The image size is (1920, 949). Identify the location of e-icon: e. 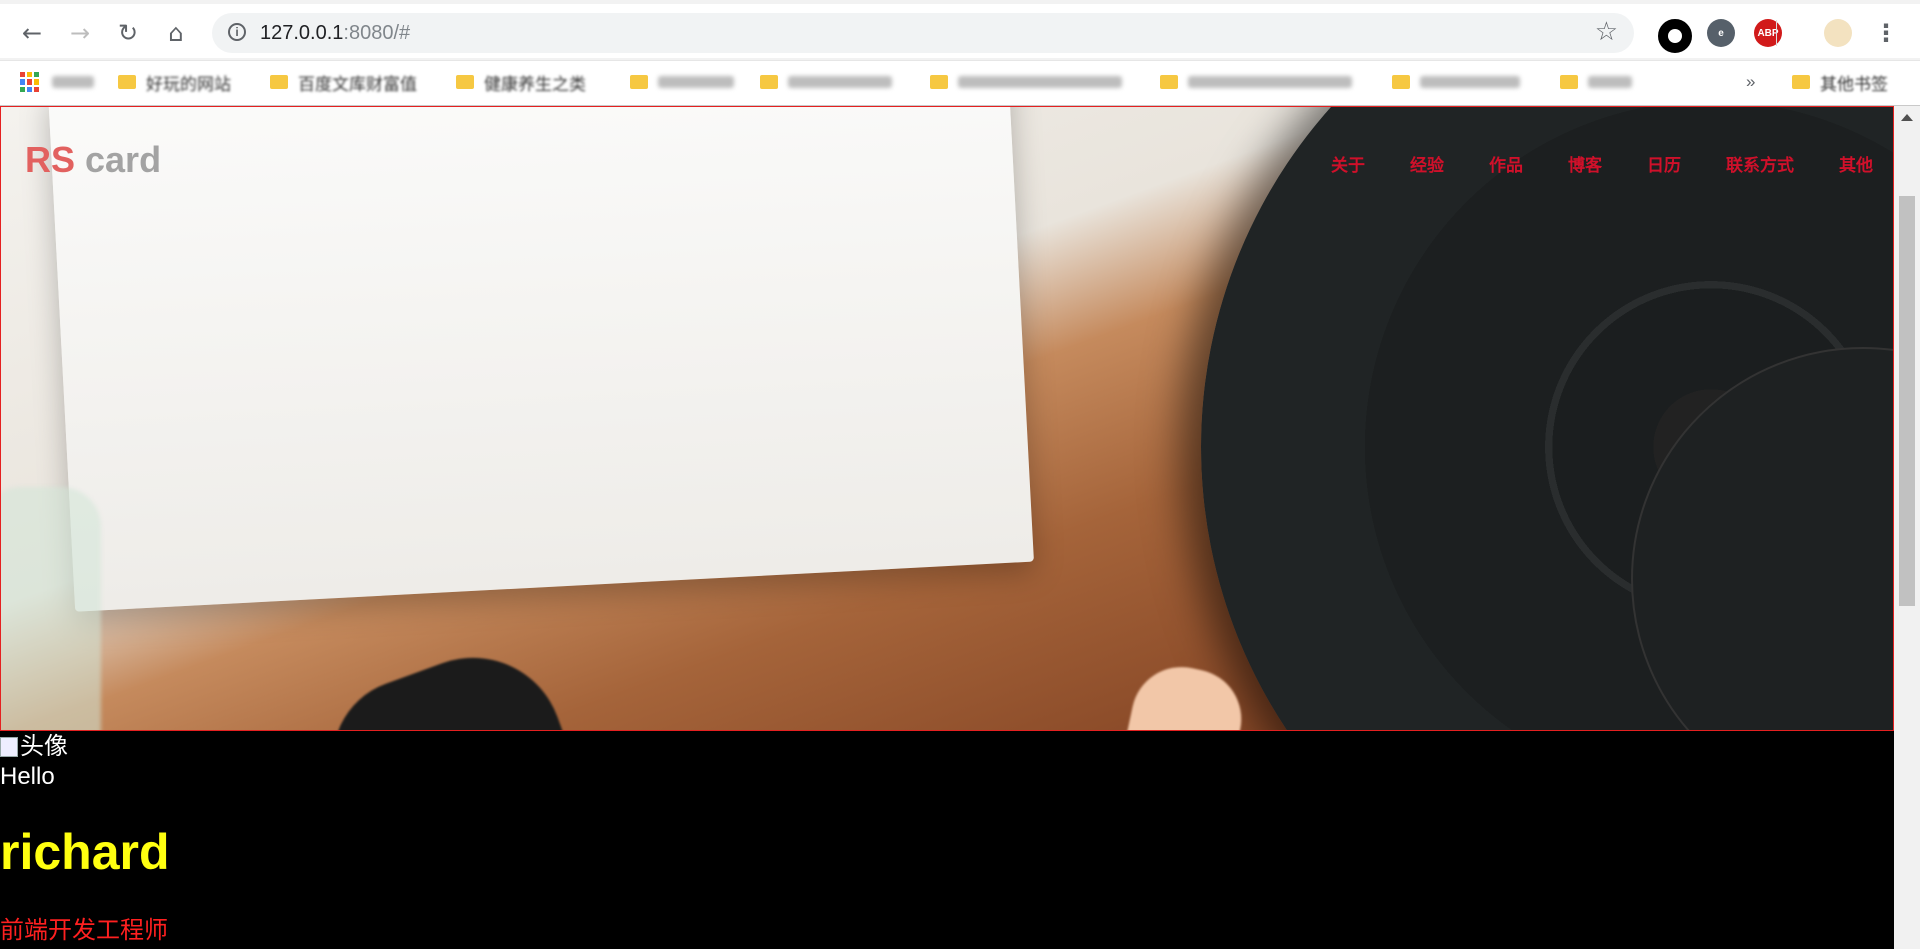
(1721, 33).